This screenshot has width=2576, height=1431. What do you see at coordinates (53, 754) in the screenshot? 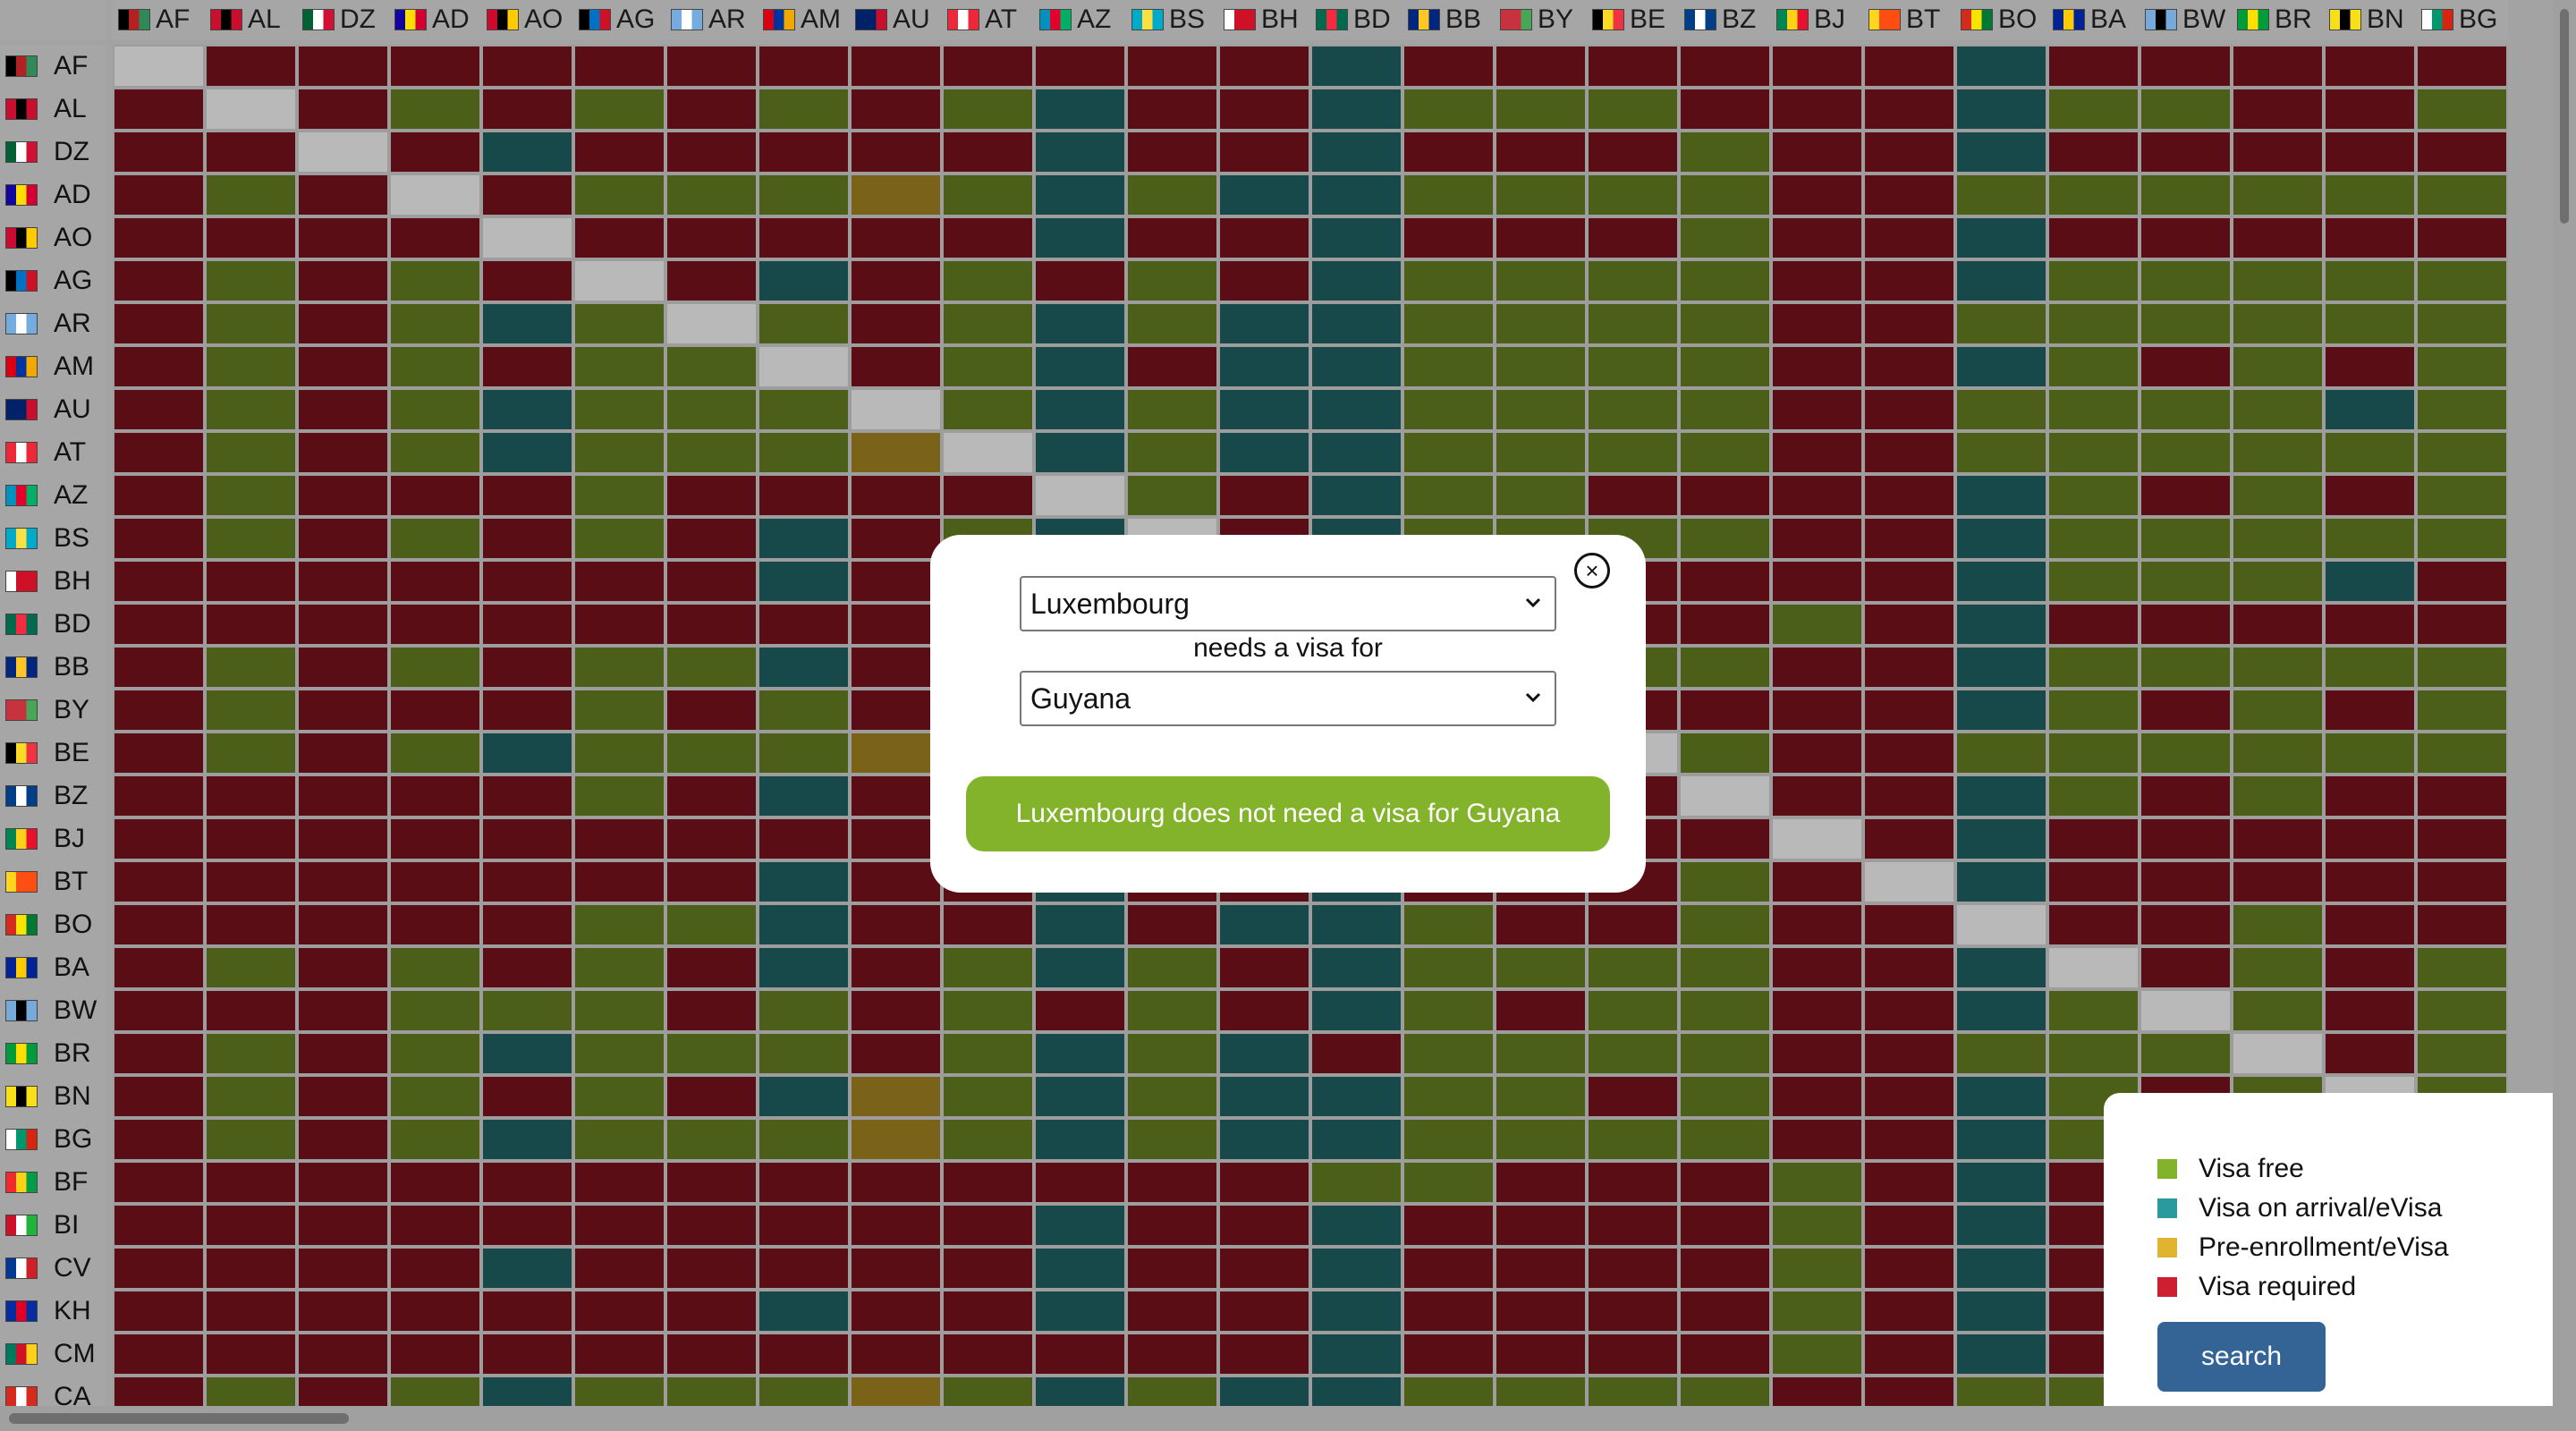
I see `row-header-be: BE` at bounding box center [53, 754].